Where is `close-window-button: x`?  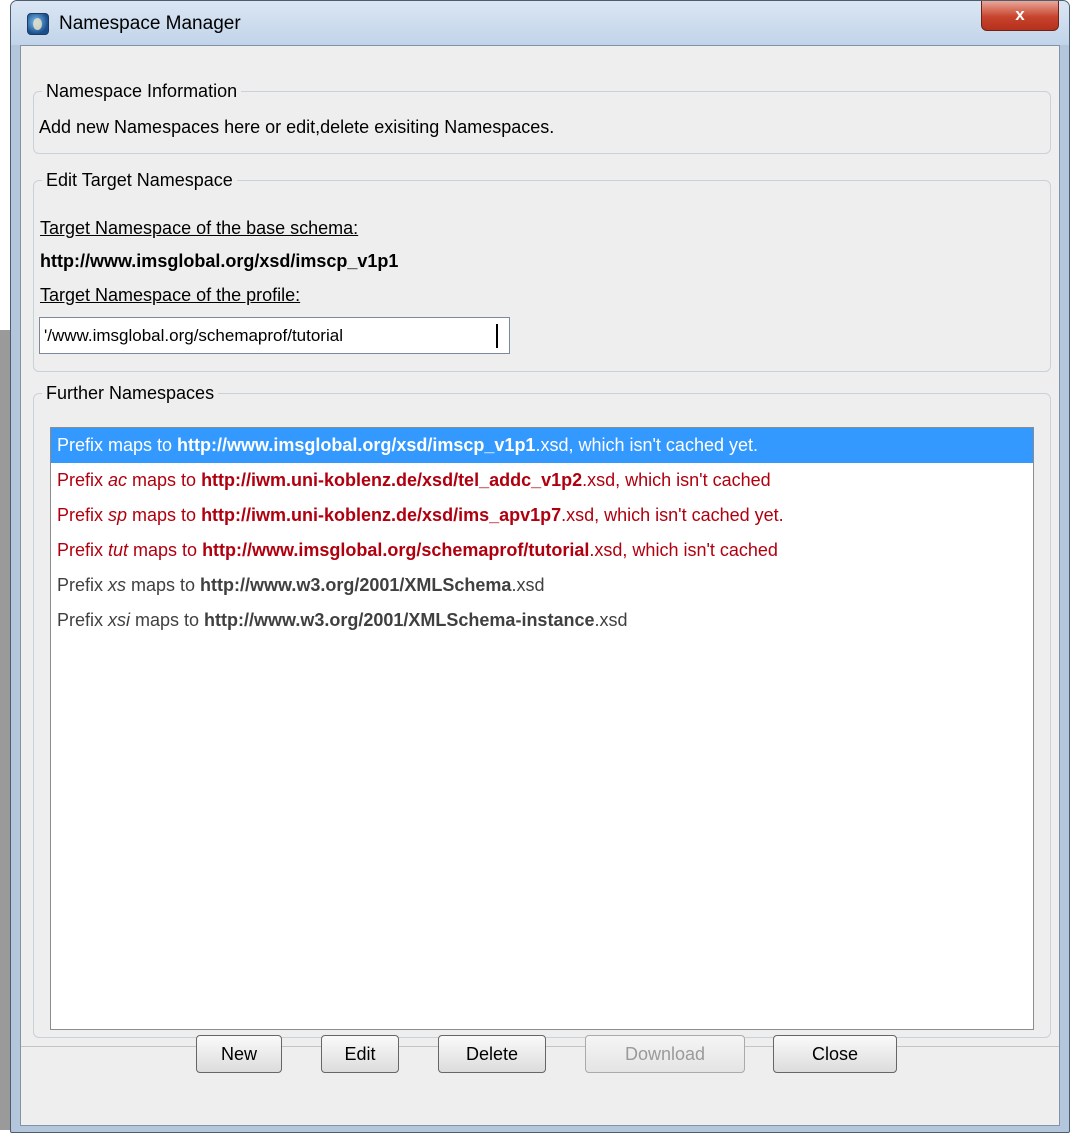
close-window-button: x is located at coordinates (1020, 16).